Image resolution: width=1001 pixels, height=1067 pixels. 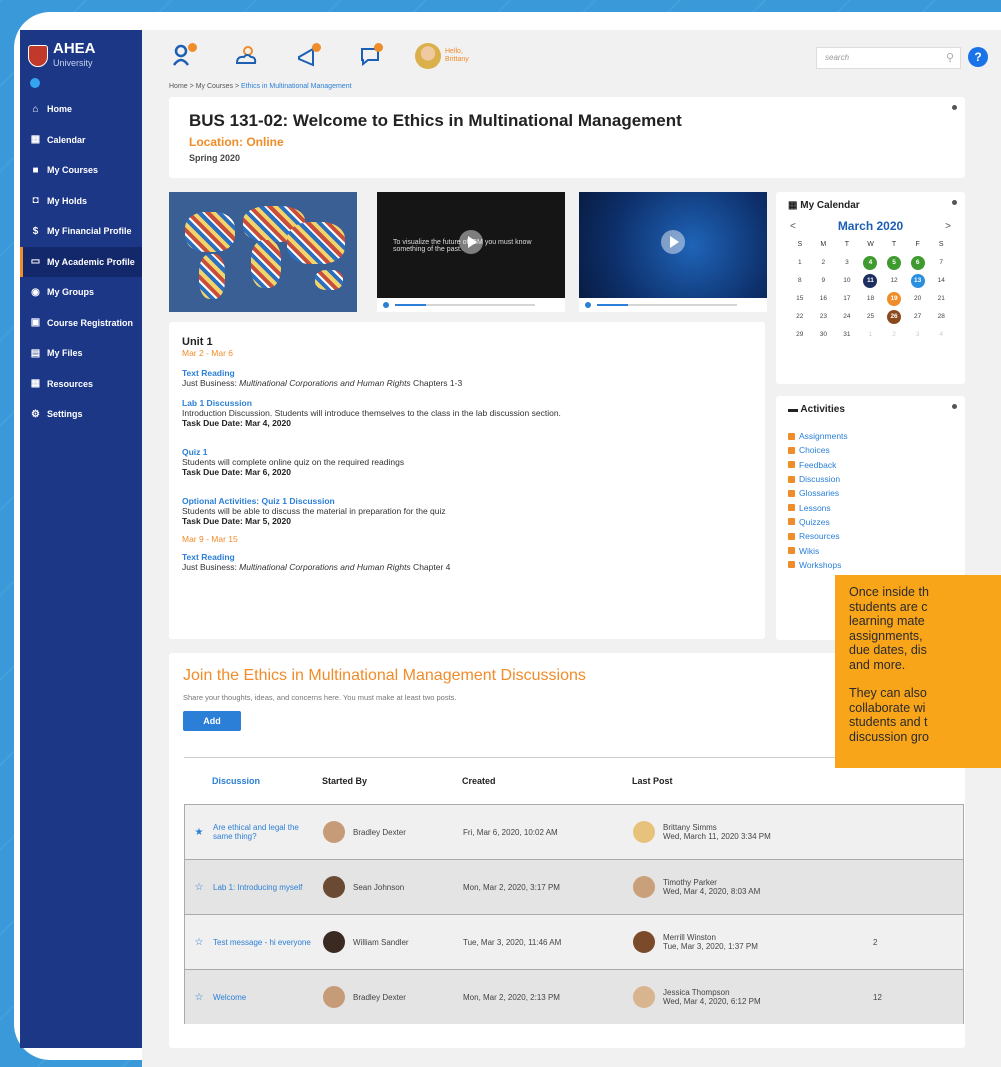 What do you see at coordinates (800, 281) in the screenshot?
I see `calendar-day: 8` at bounding box center [800, 281].